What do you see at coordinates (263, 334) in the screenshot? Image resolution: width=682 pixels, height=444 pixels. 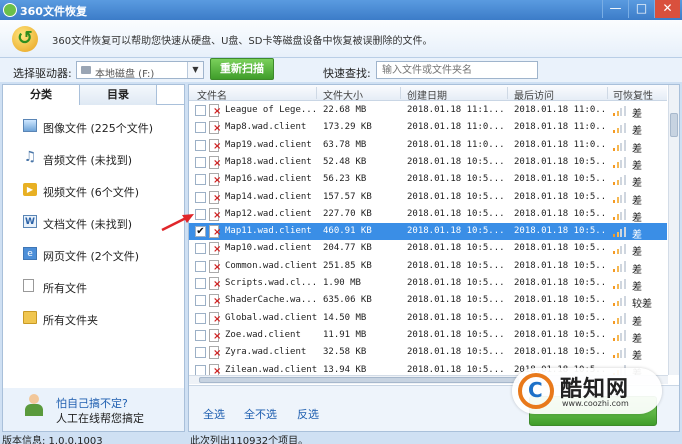 I see `file-name: Zoe.wad.client` at bounding box center [263, 334].